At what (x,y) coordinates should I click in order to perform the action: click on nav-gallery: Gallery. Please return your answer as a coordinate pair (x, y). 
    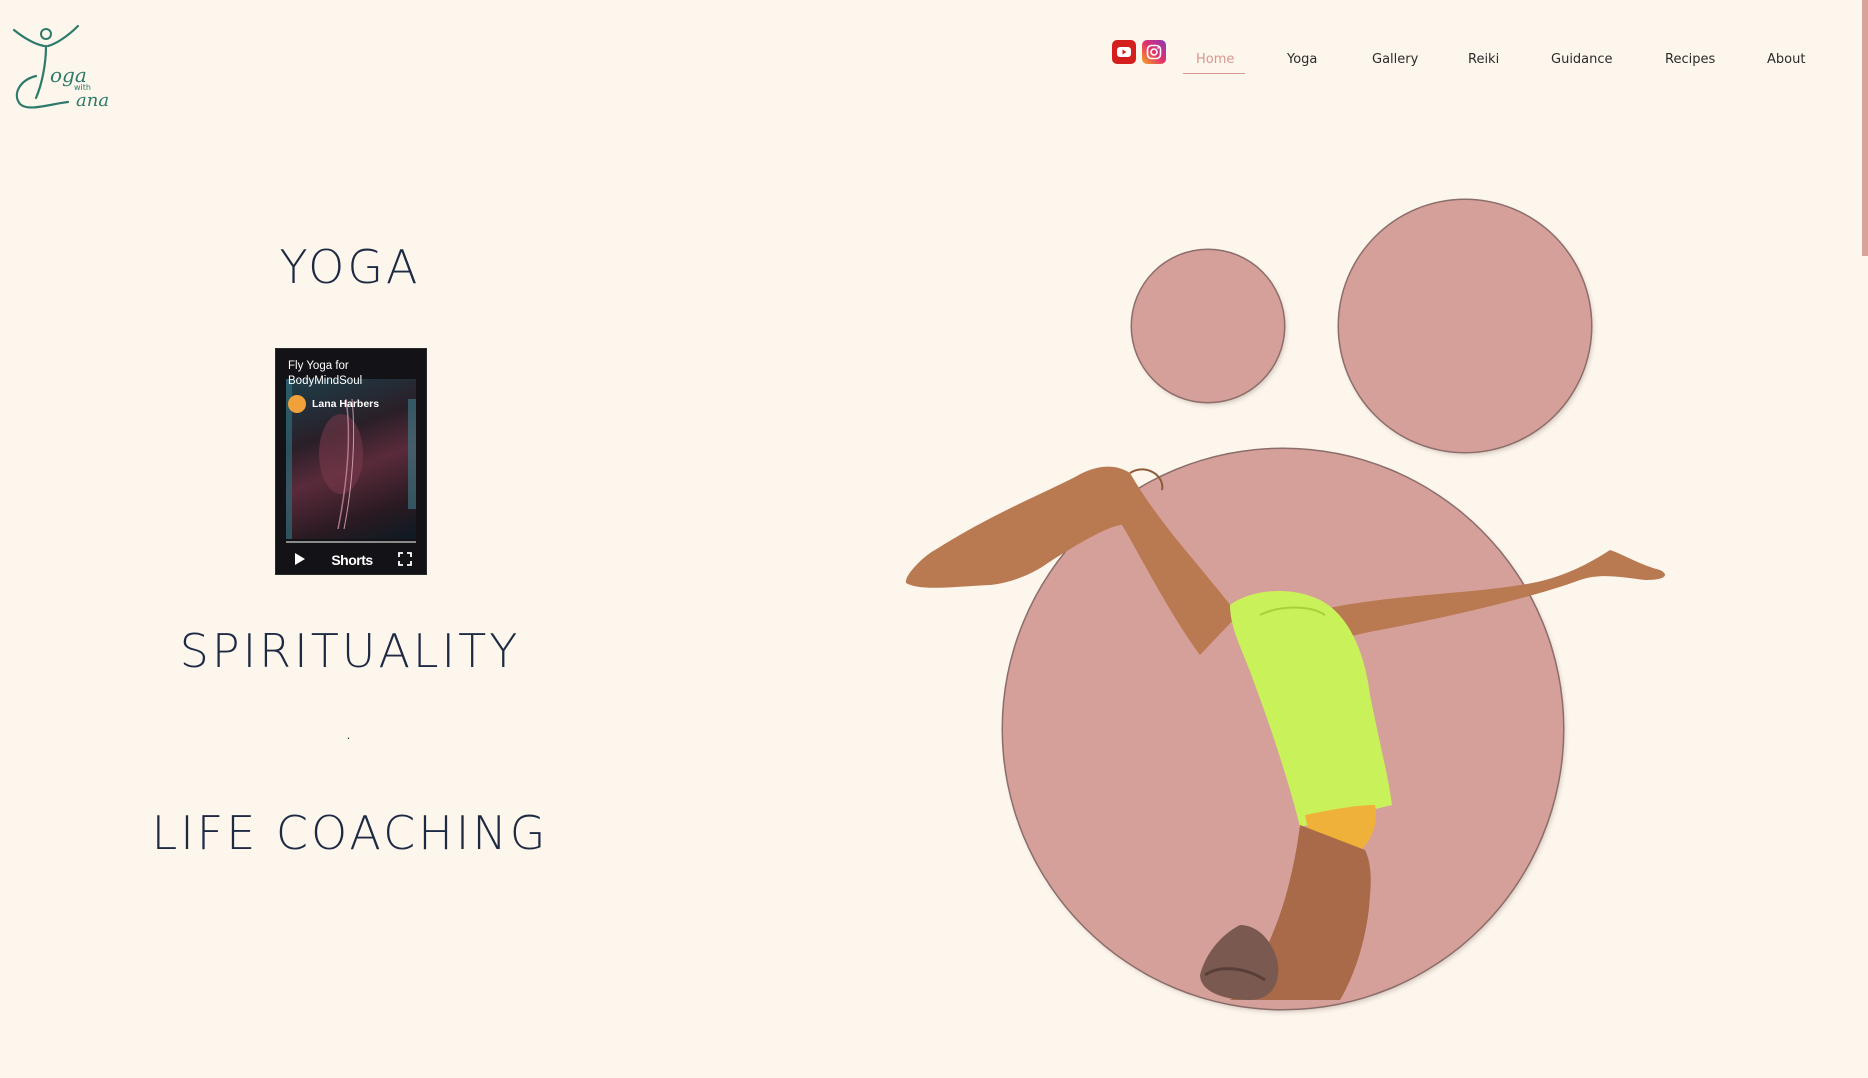
    Looking at the image, I should click on (1395, 59).